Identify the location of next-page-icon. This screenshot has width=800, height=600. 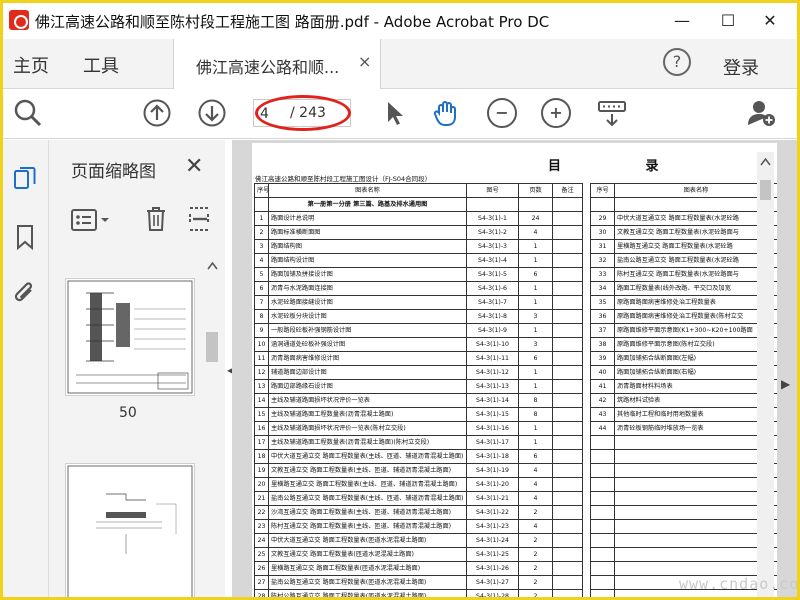
(212, 113).